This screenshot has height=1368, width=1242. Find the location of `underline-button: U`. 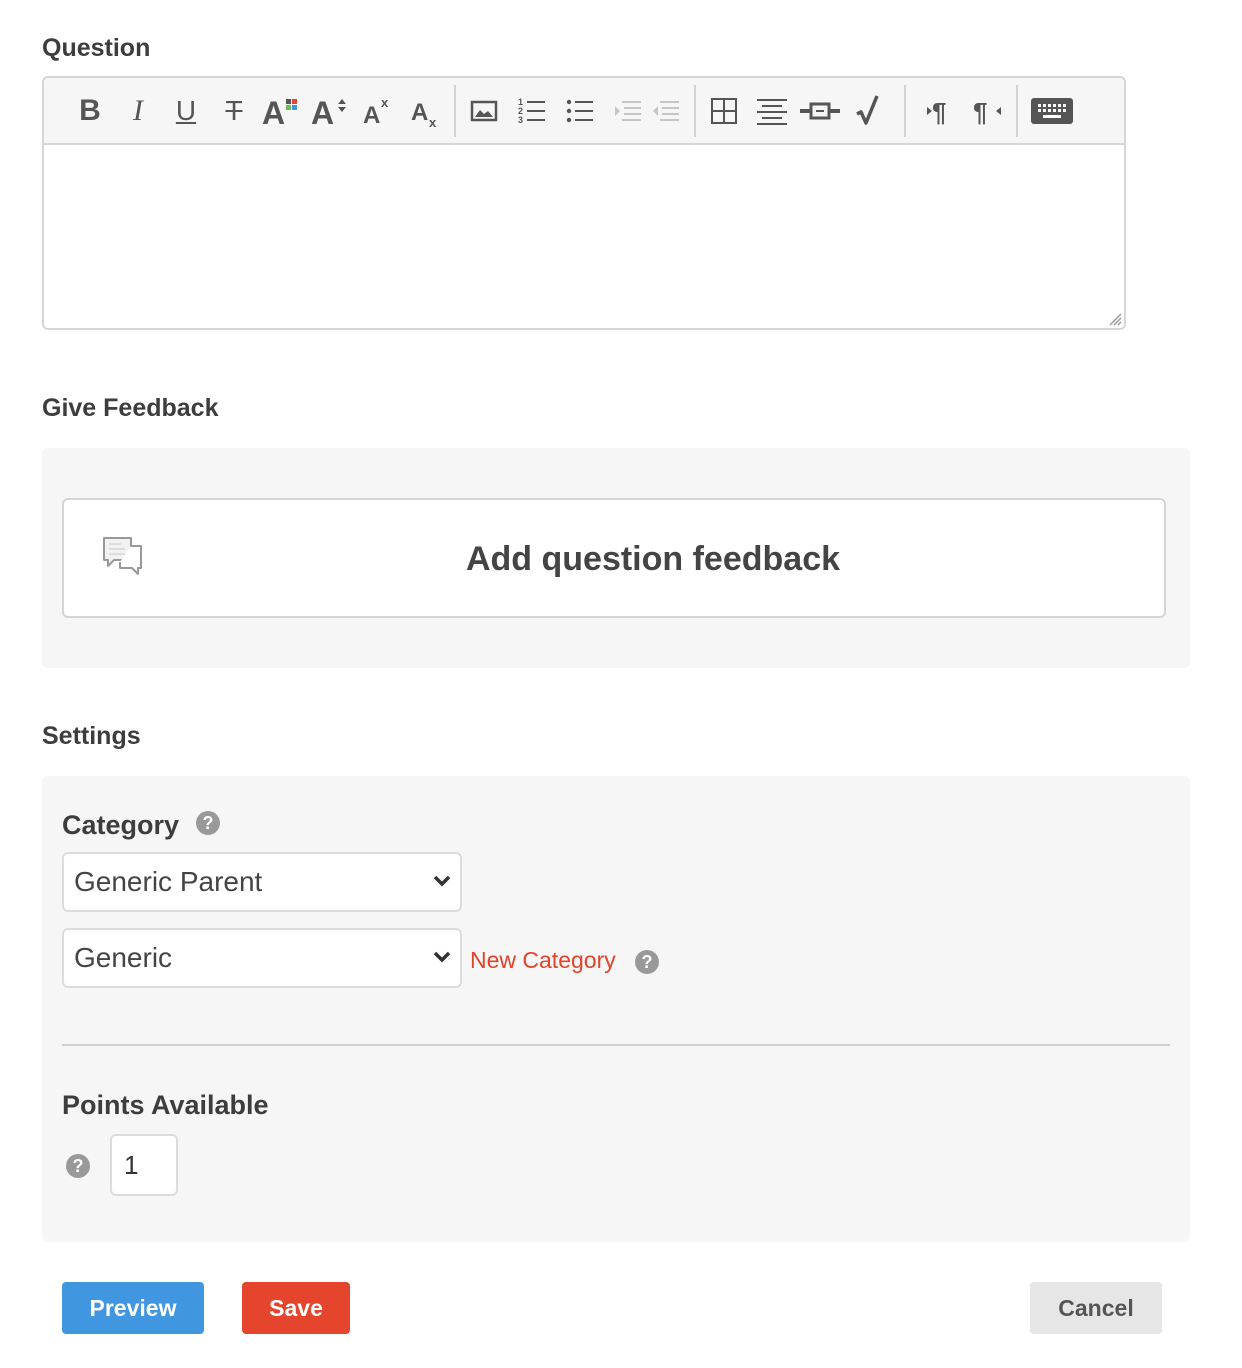

underline-button: U is located at coordinates (186, 111).